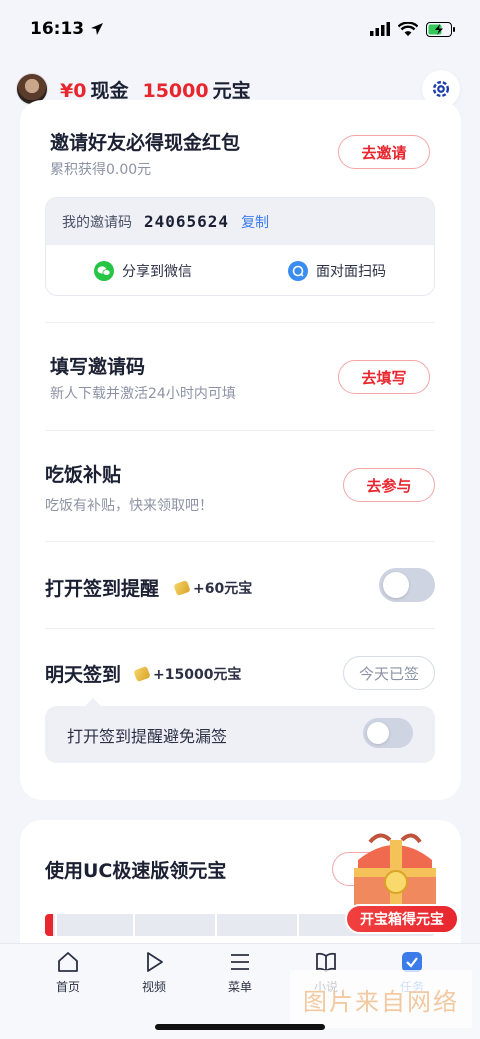 The image size is (480, 1039). Describe the element at coordinates (145, 143) in the screenshot. I see `invite-title: 邀请好友必得现金红包` at that location.